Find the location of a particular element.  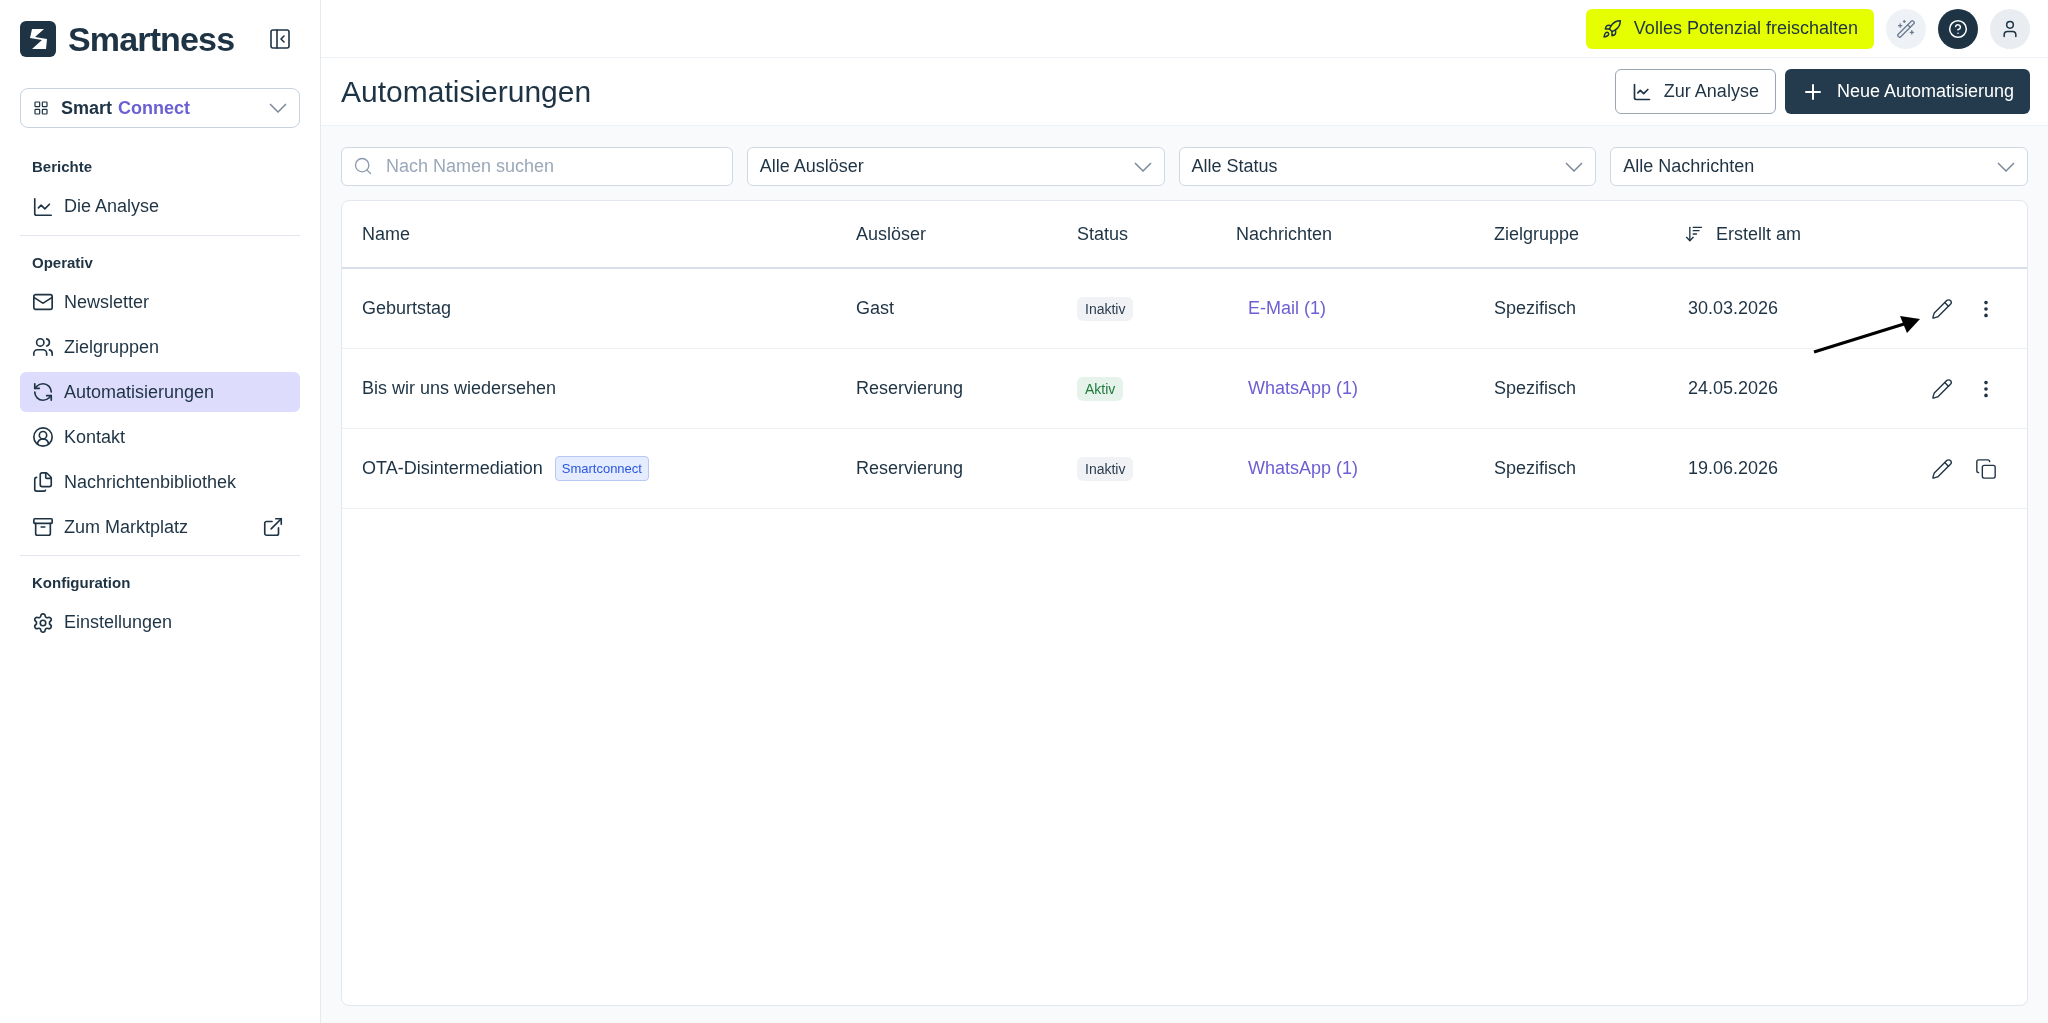

filter-dropdown: Alle Nachrichten is located at coordinates (1819, 166).